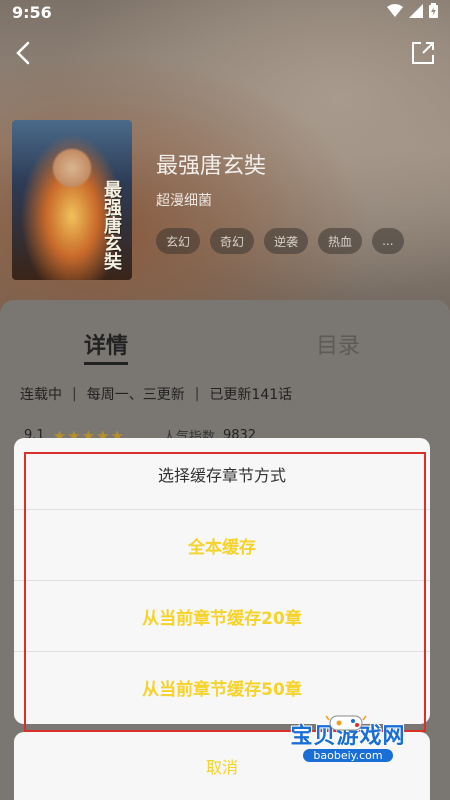 This screenshot has height=800, width=450. Describe the element at coordinates (41, 395) in the screenshot. I see `serial-status: 连载中` at that location.